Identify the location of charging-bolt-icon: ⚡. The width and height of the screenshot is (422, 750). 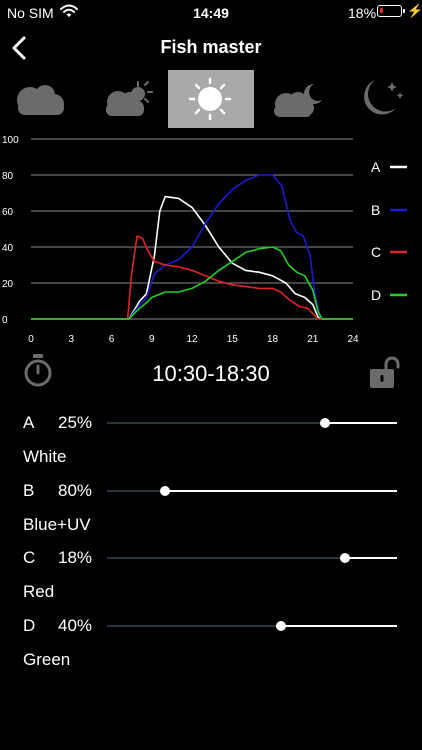
(414, 10).